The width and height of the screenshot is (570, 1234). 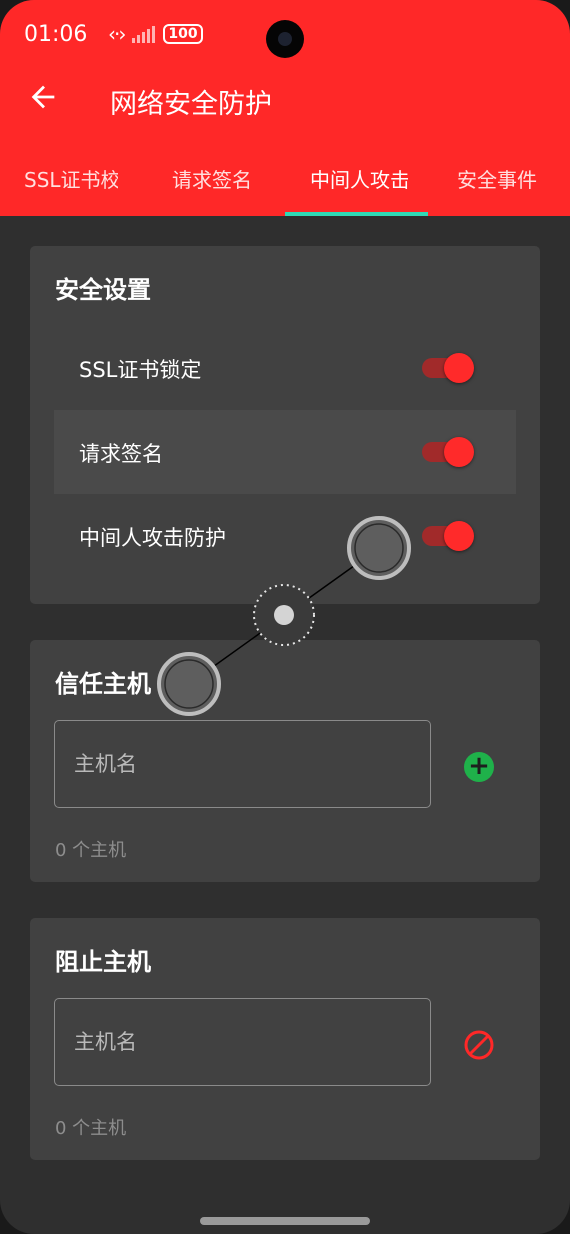 What do you see at coordinates (56, 34) in the screenshot?
I see `status-time: 01:06` at bounding box center [56, 34].